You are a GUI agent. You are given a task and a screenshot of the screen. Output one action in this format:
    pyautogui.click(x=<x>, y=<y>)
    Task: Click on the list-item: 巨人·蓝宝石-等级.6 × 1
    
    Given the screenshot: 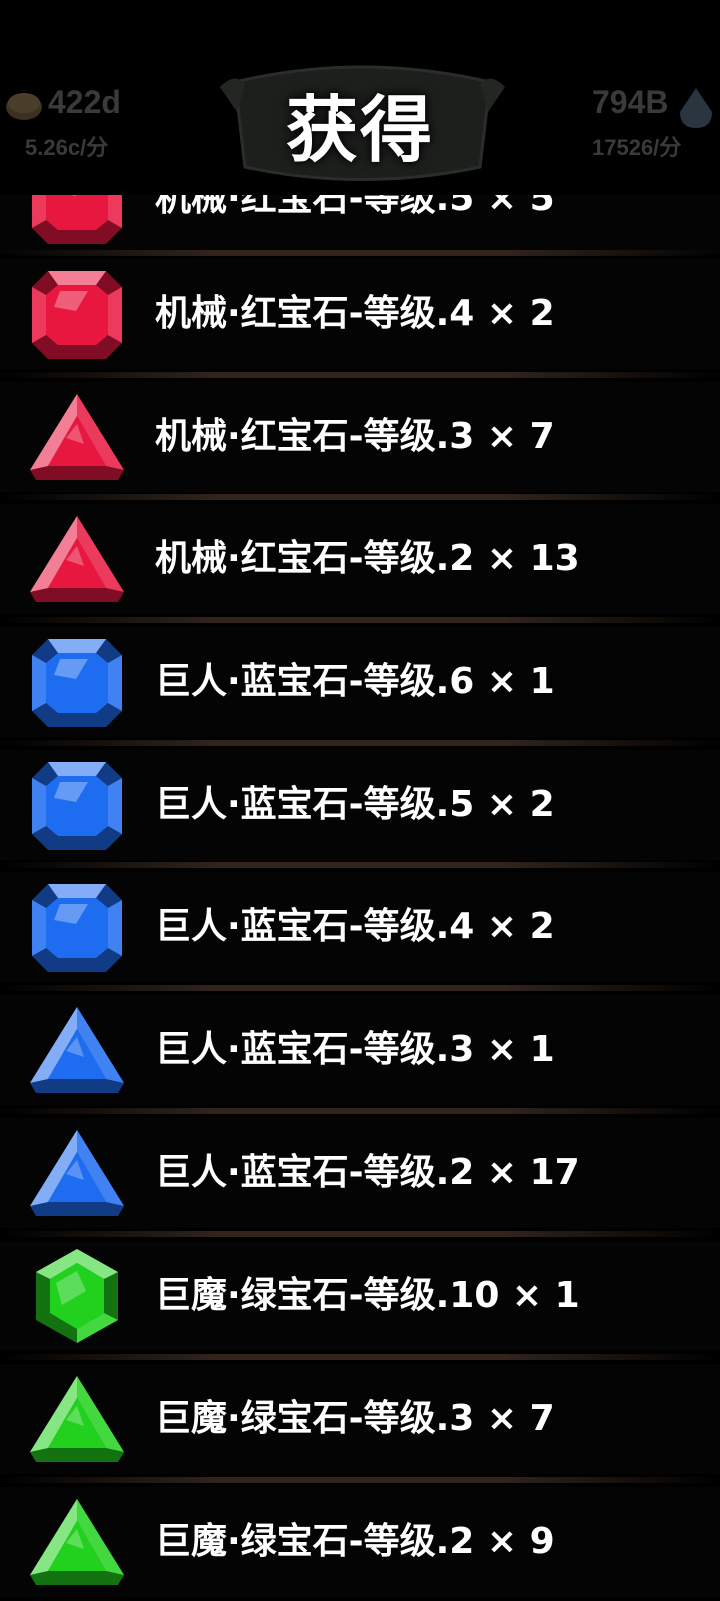 What is the action you would take?
    pyautogui.click(x=360, y=682)
    